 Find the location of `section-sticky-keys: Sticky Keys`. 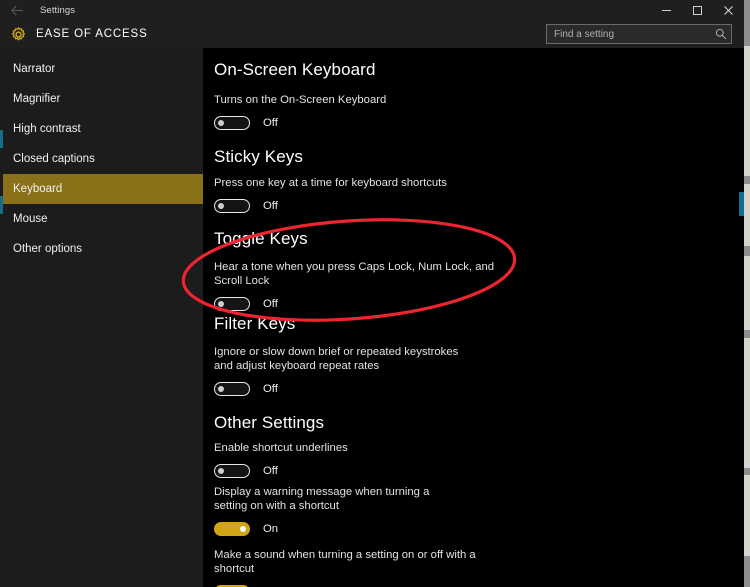

section-sticky-keys: Sticky Keys is located at coordinates (258, 157).